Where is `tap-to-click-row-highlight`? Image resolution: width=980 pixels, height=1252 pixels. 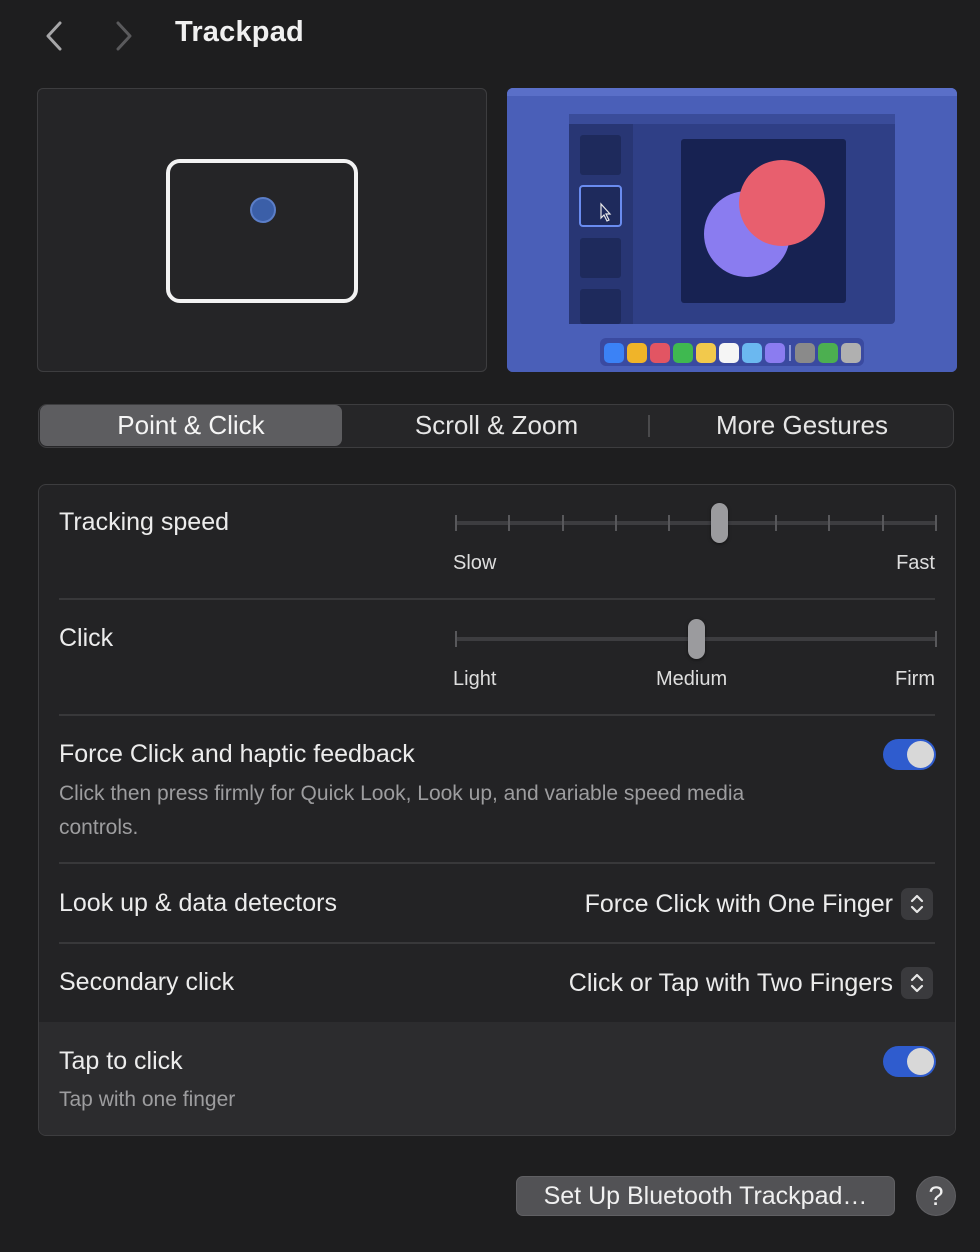 tap-to-click-row-highlight is located at coordinates (497, 1078).